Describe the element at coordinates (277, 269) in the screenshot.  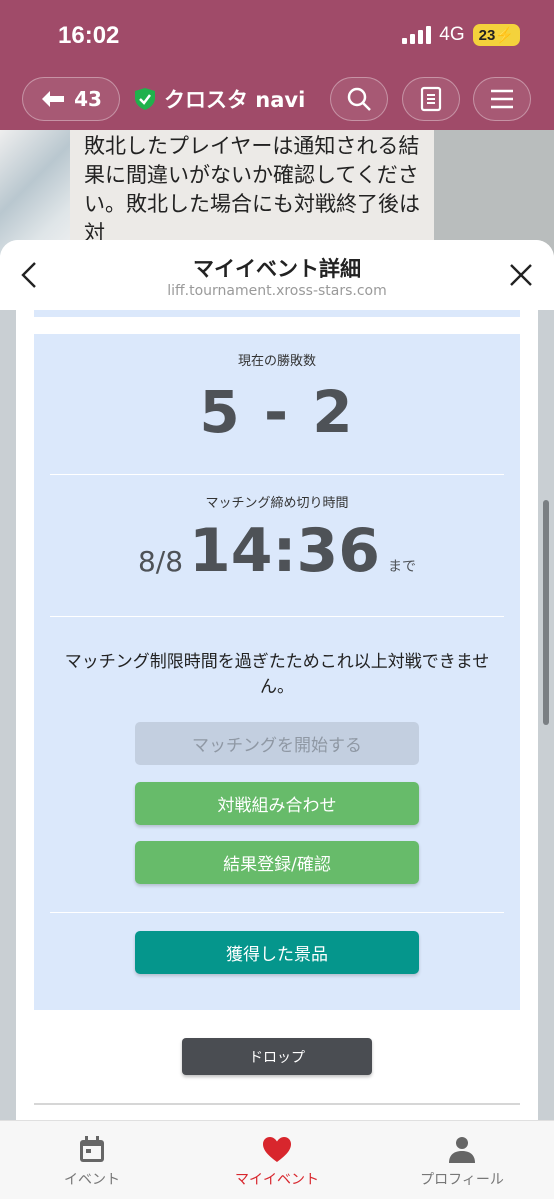
I see `sheet-title: マイイベント詳細` at that location.